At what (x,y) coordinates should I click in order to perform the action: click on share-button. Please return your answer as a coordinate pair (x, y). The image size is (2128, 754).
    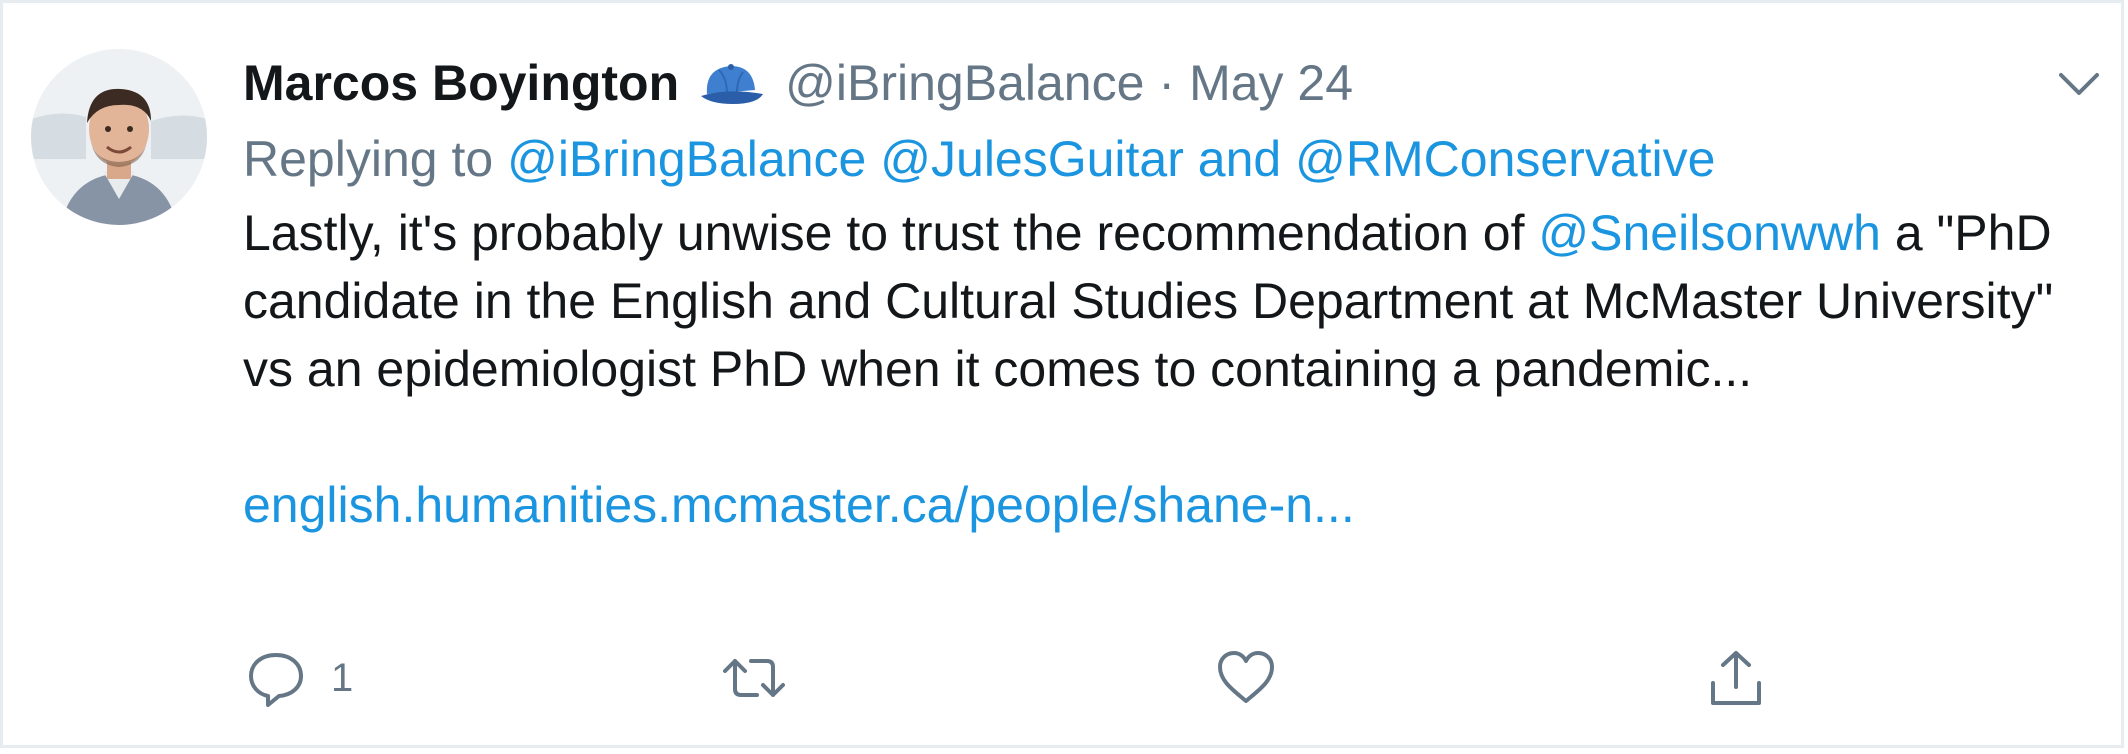
    Looking at the image, I should click on (1736, 678).